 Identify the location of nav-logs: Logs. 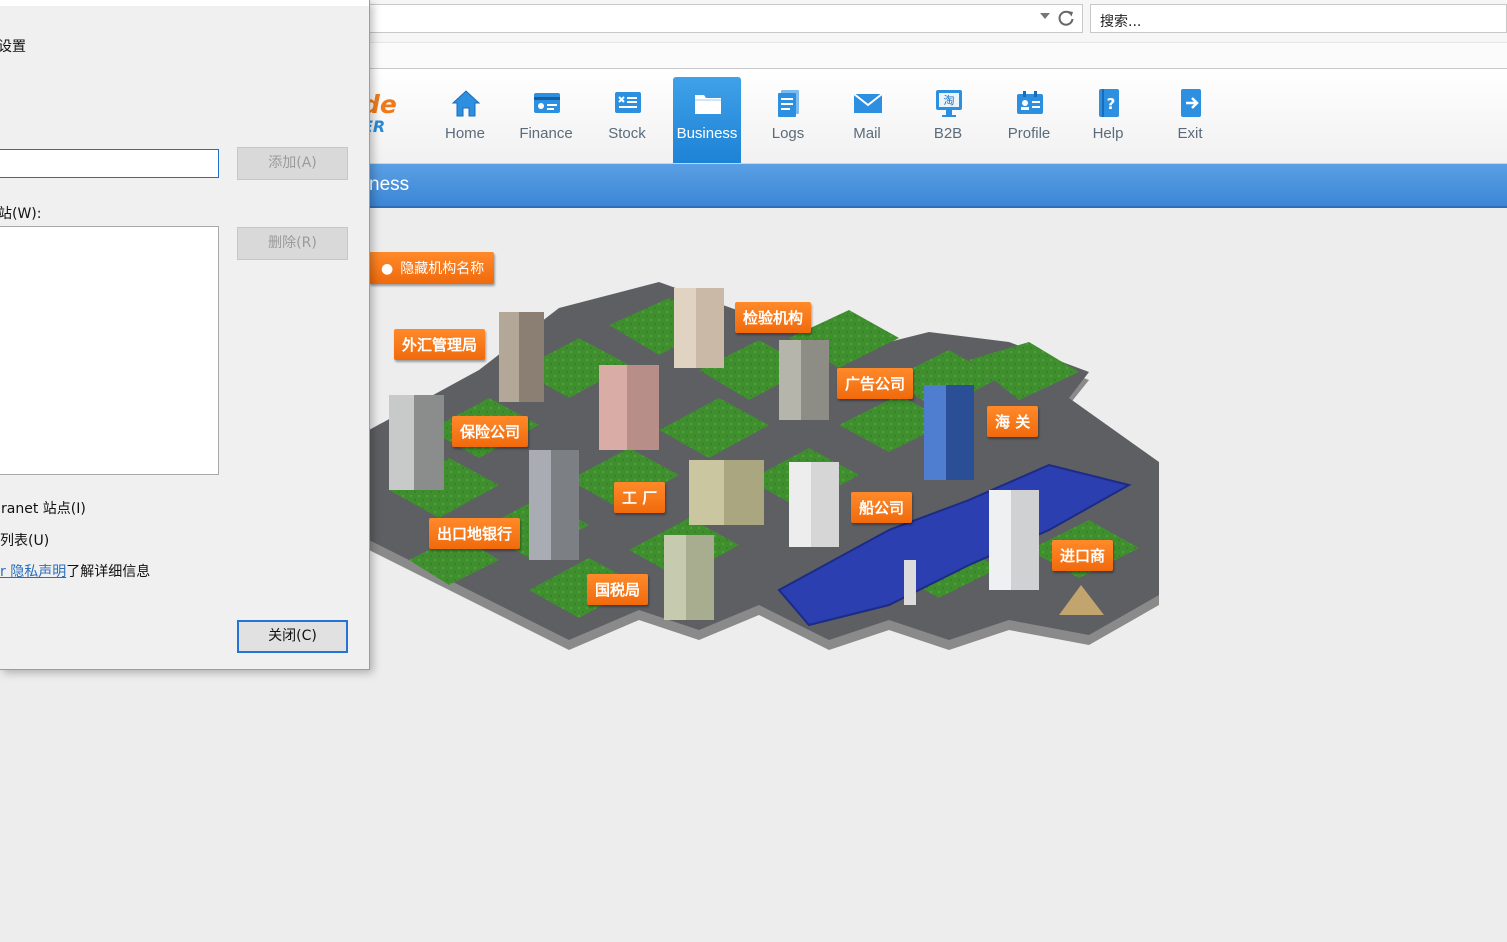
(788, 120).